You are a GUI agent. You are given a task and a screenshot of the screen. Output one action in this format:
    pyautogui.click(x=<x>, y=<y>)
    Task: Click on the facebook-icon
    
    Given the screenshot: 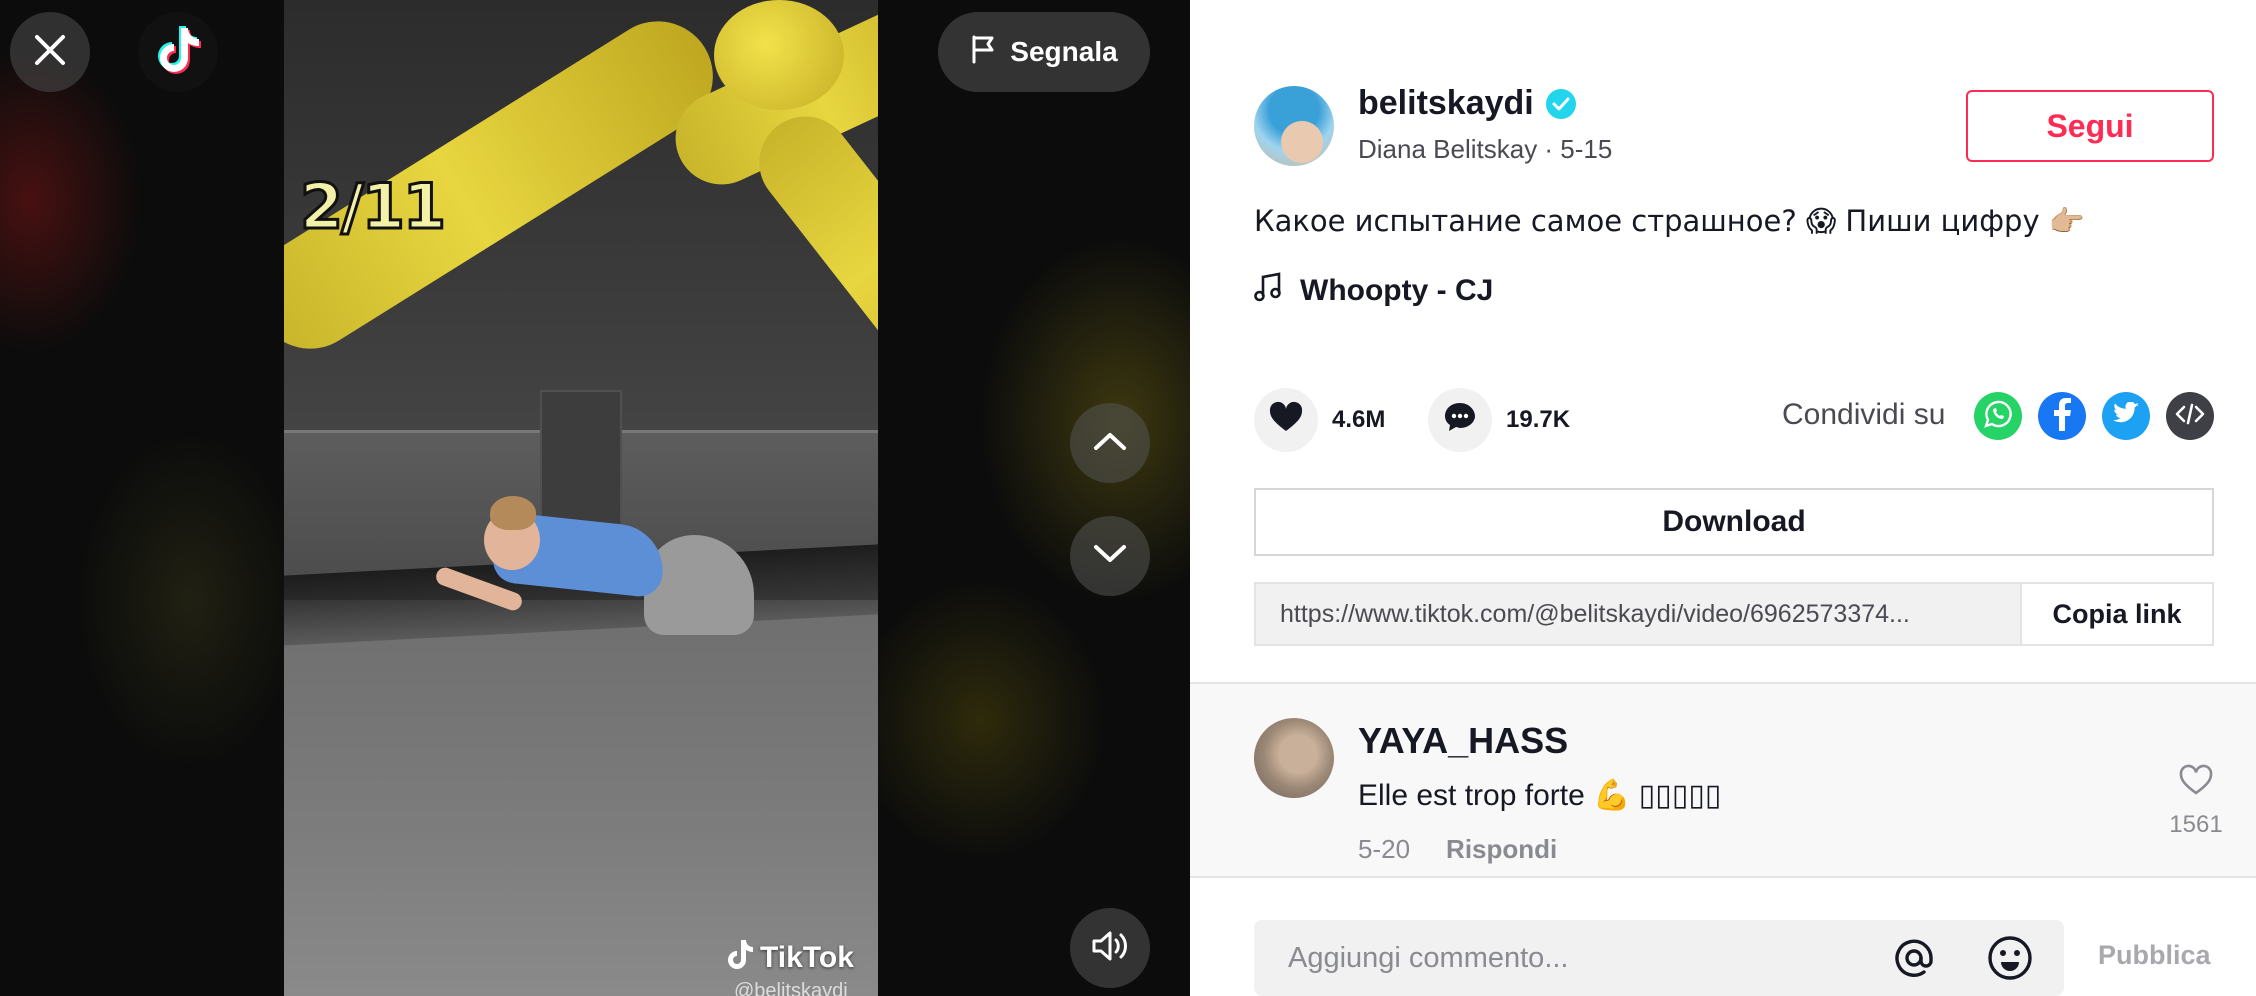 What is the action you would take?
    pyautogui.click(x=2062, y=416)
    